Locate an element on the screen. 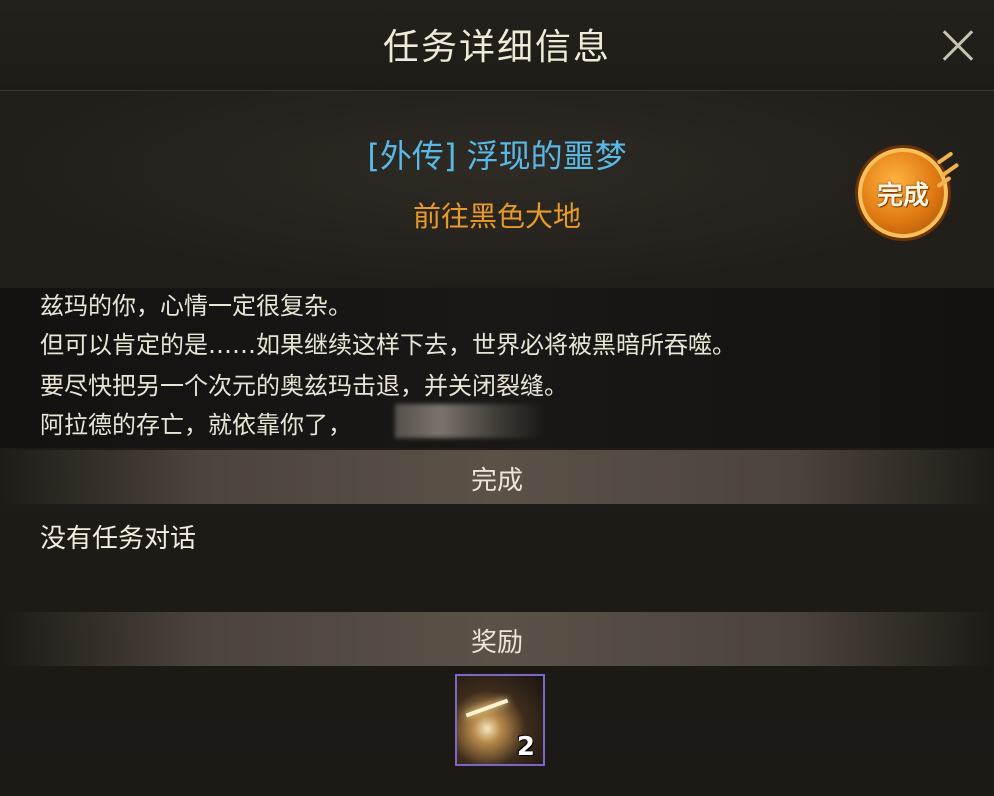 The height and width of the screenshot is (796, 994). dialog-line: 要尽快把另一个次元的奥兹玛击退，并关闭裂缝。 is located at coordinates (304, 386).